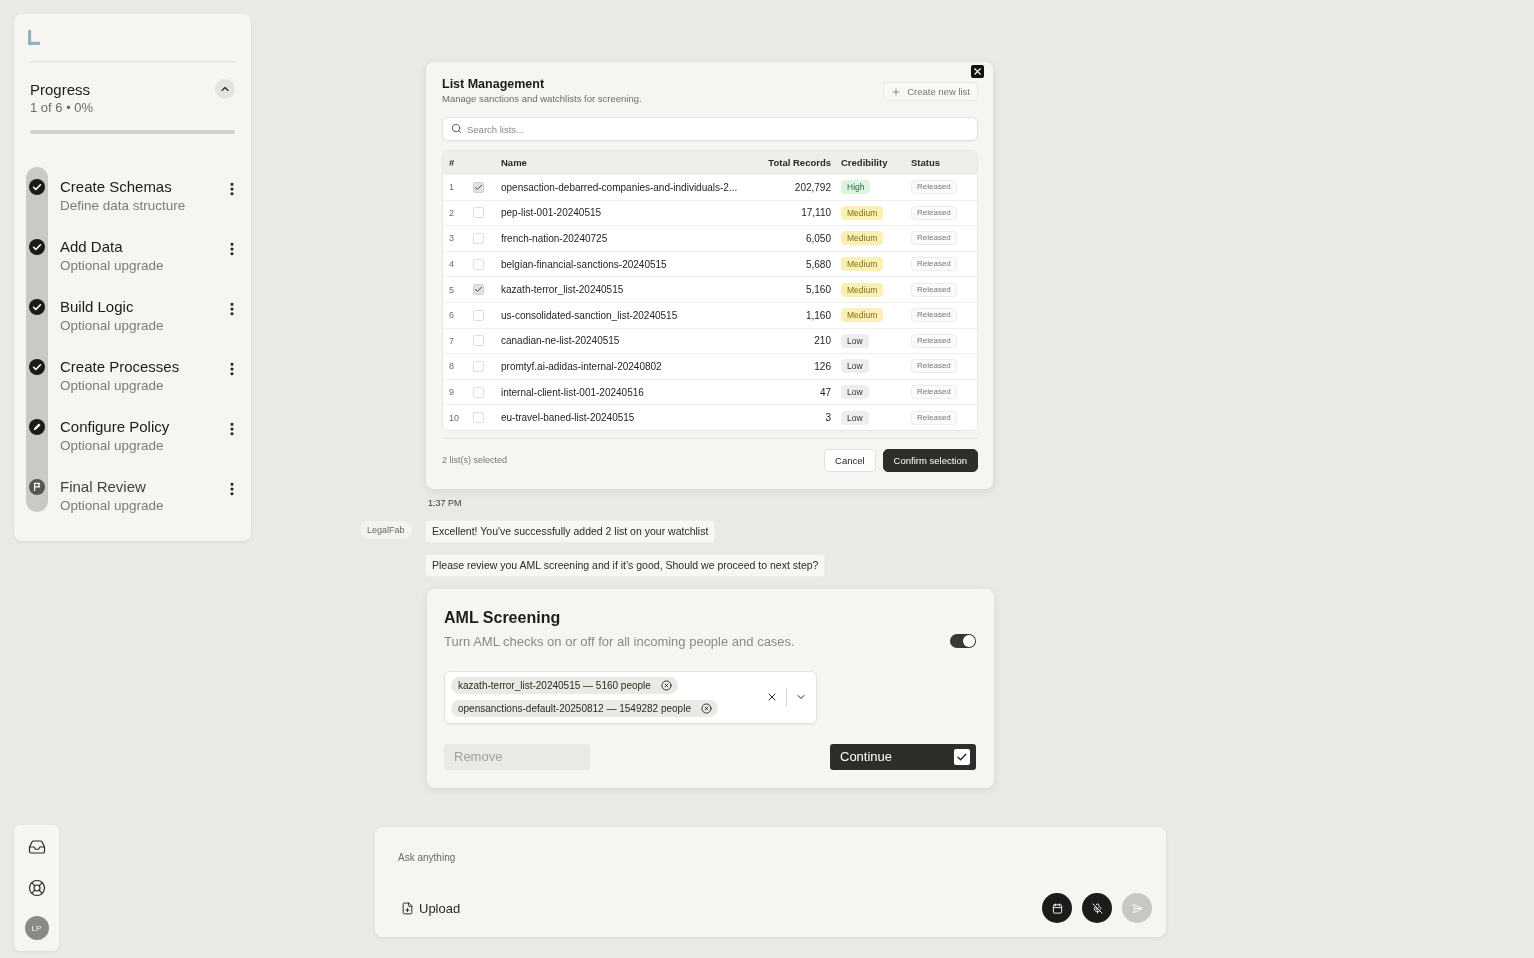 This screenshot has height=958, width=1534. Describe the element at coordinates (451, 212) in the screenshot. I see `row-number: 2` at that location.